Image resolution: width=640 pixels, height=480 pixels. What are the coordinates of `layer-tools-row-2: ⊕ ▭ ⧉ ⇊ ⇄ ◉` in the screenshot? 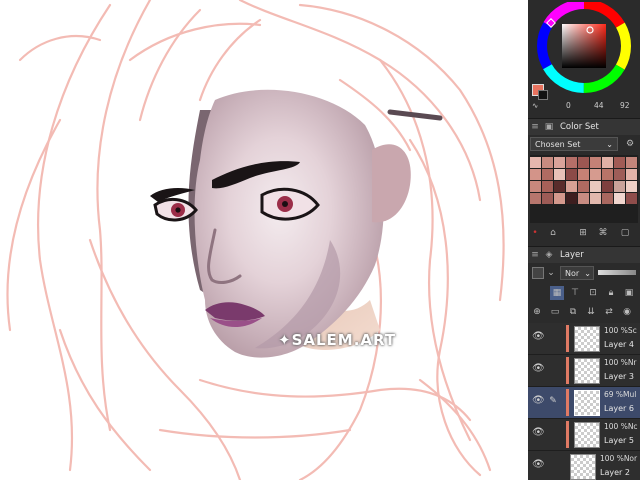 It's located at (584, 312).